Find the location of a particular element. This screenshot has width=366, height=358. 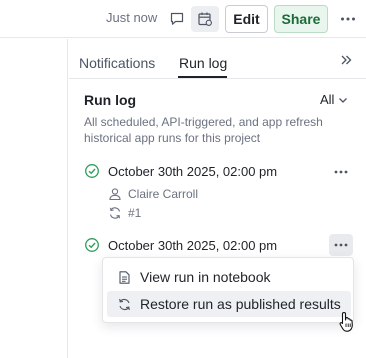

double-chevron-right-icon is located at coordinates (346, 60).